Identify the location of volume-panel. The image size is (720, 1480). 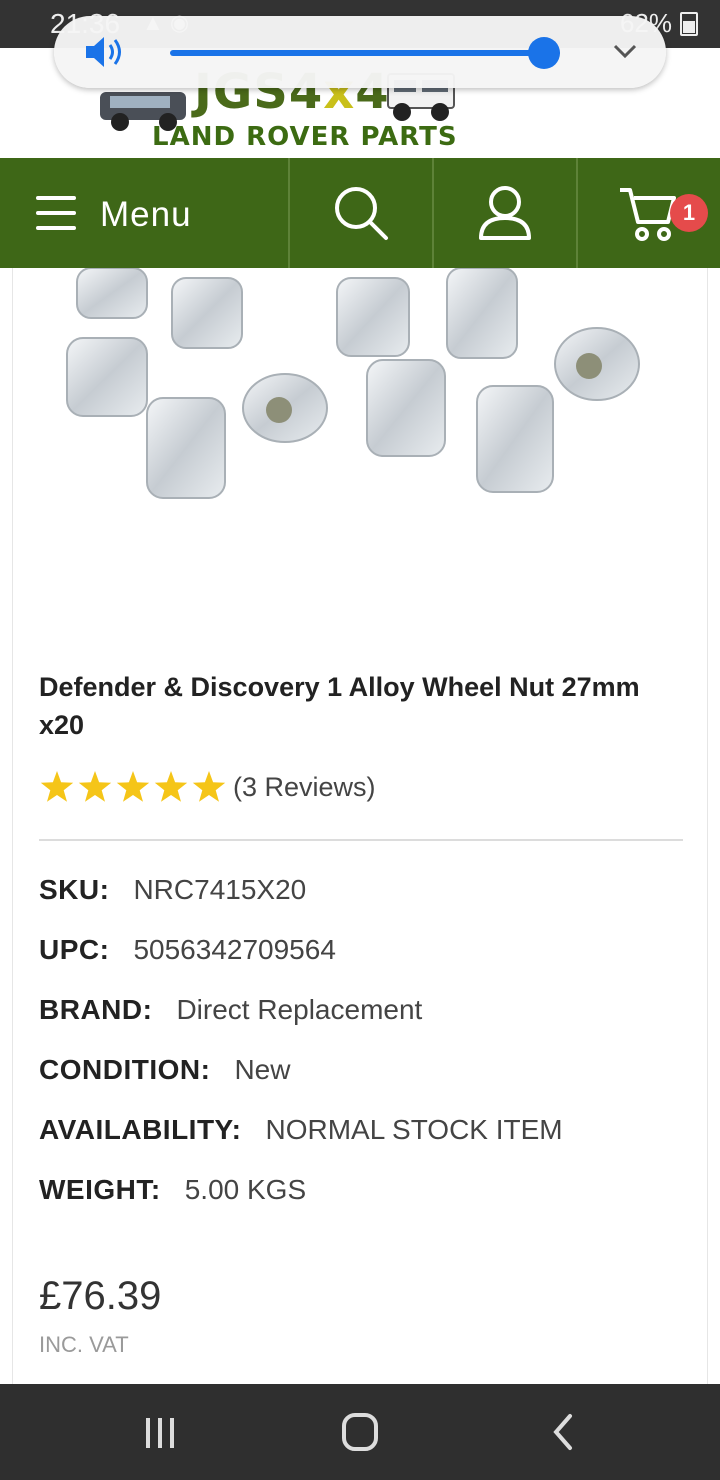
(360, 52).